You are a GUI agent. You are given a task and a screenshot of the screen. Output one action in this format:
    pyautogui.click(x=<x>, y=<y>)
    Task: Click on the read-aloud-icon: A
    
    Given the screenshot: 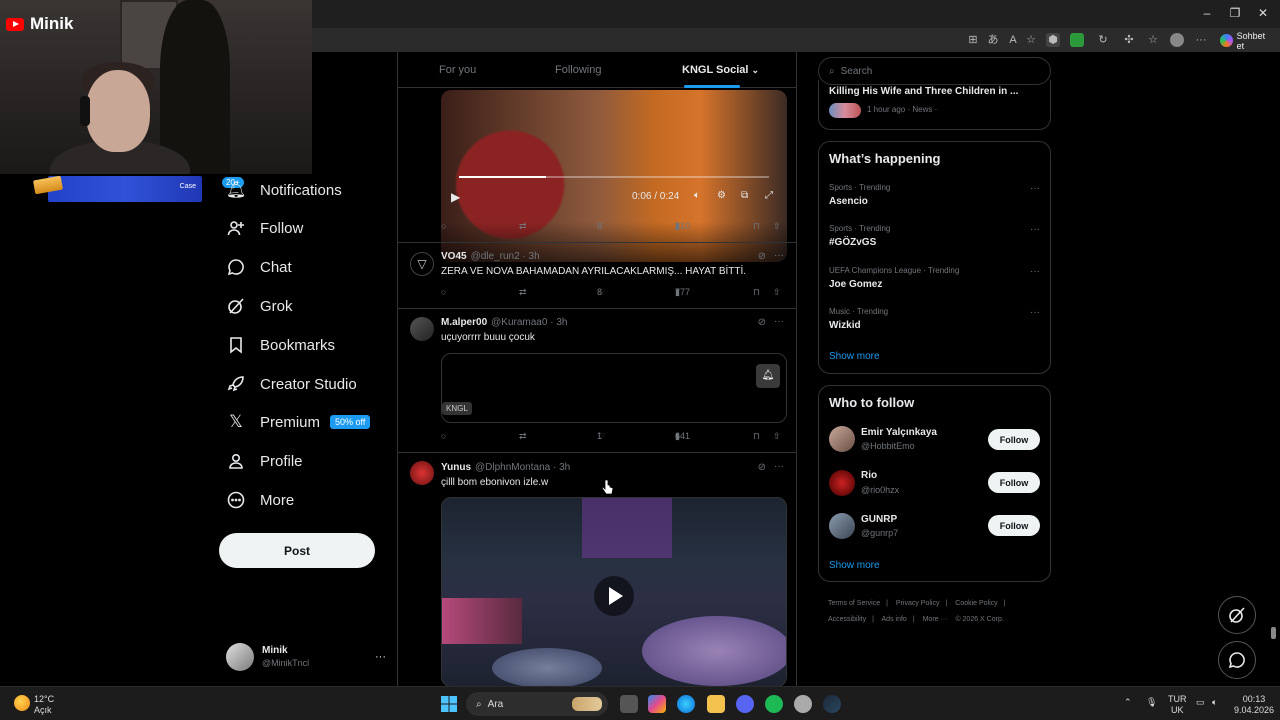 What is the action you would take?
    pyautogui.click(x=1013, y=40)
    